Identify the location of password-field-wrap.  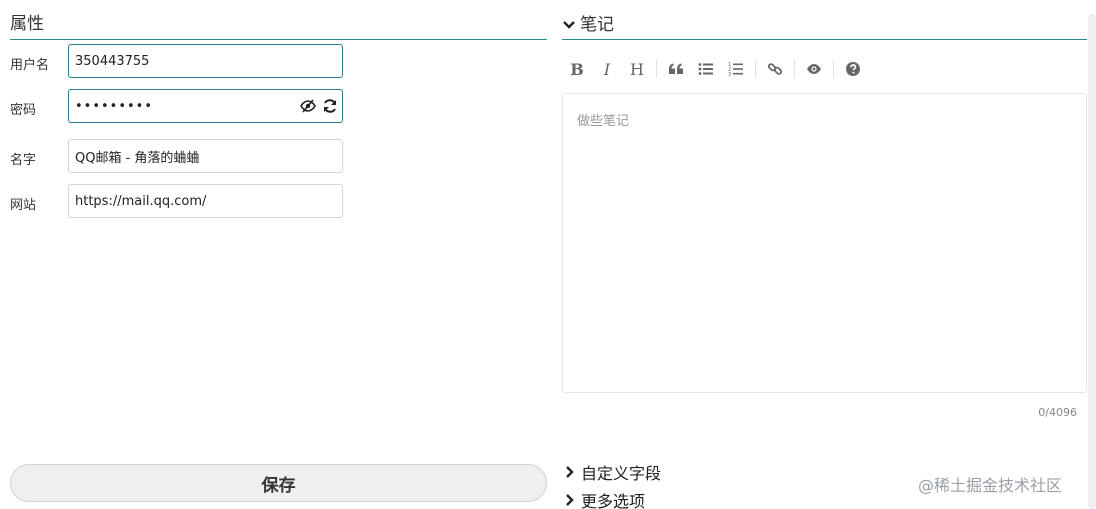
(205, 106).